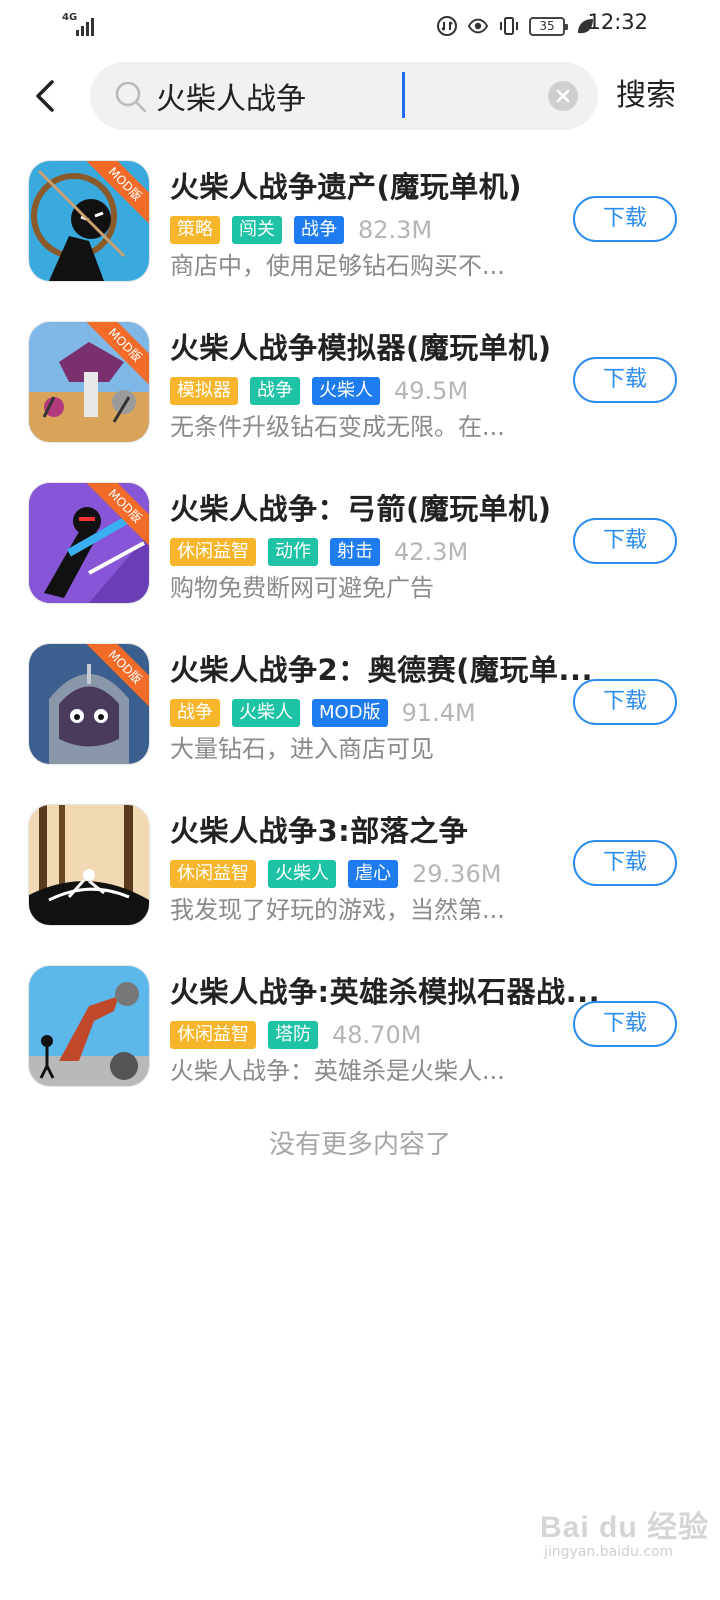 Image resolution: width=720 pixels, height=1600 pixels. Describe the element at coordinates (395, 230) in the screenshot. I see `file-size: 82.3M` at that location.